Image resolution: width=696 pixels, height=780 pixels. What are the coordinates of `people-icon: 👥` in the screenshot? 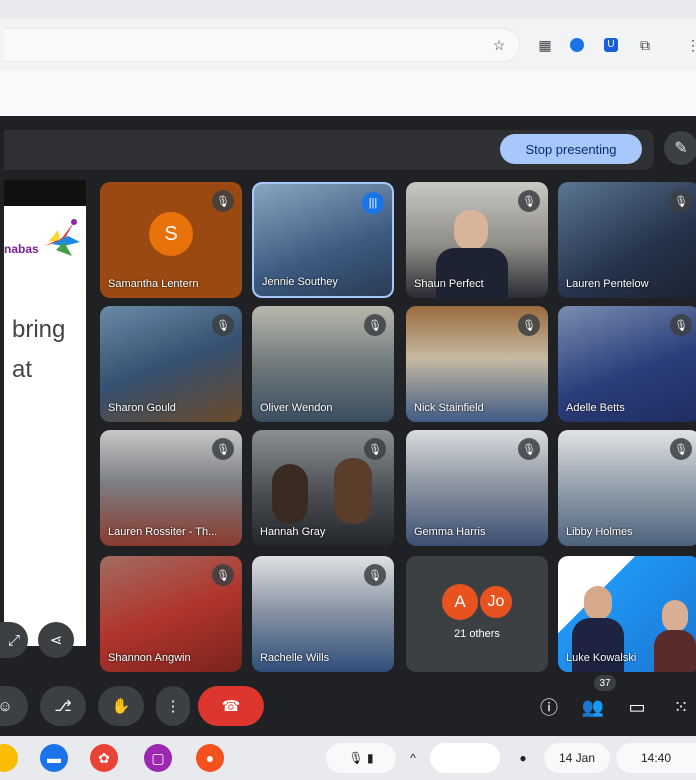 It's located at (593, 707).